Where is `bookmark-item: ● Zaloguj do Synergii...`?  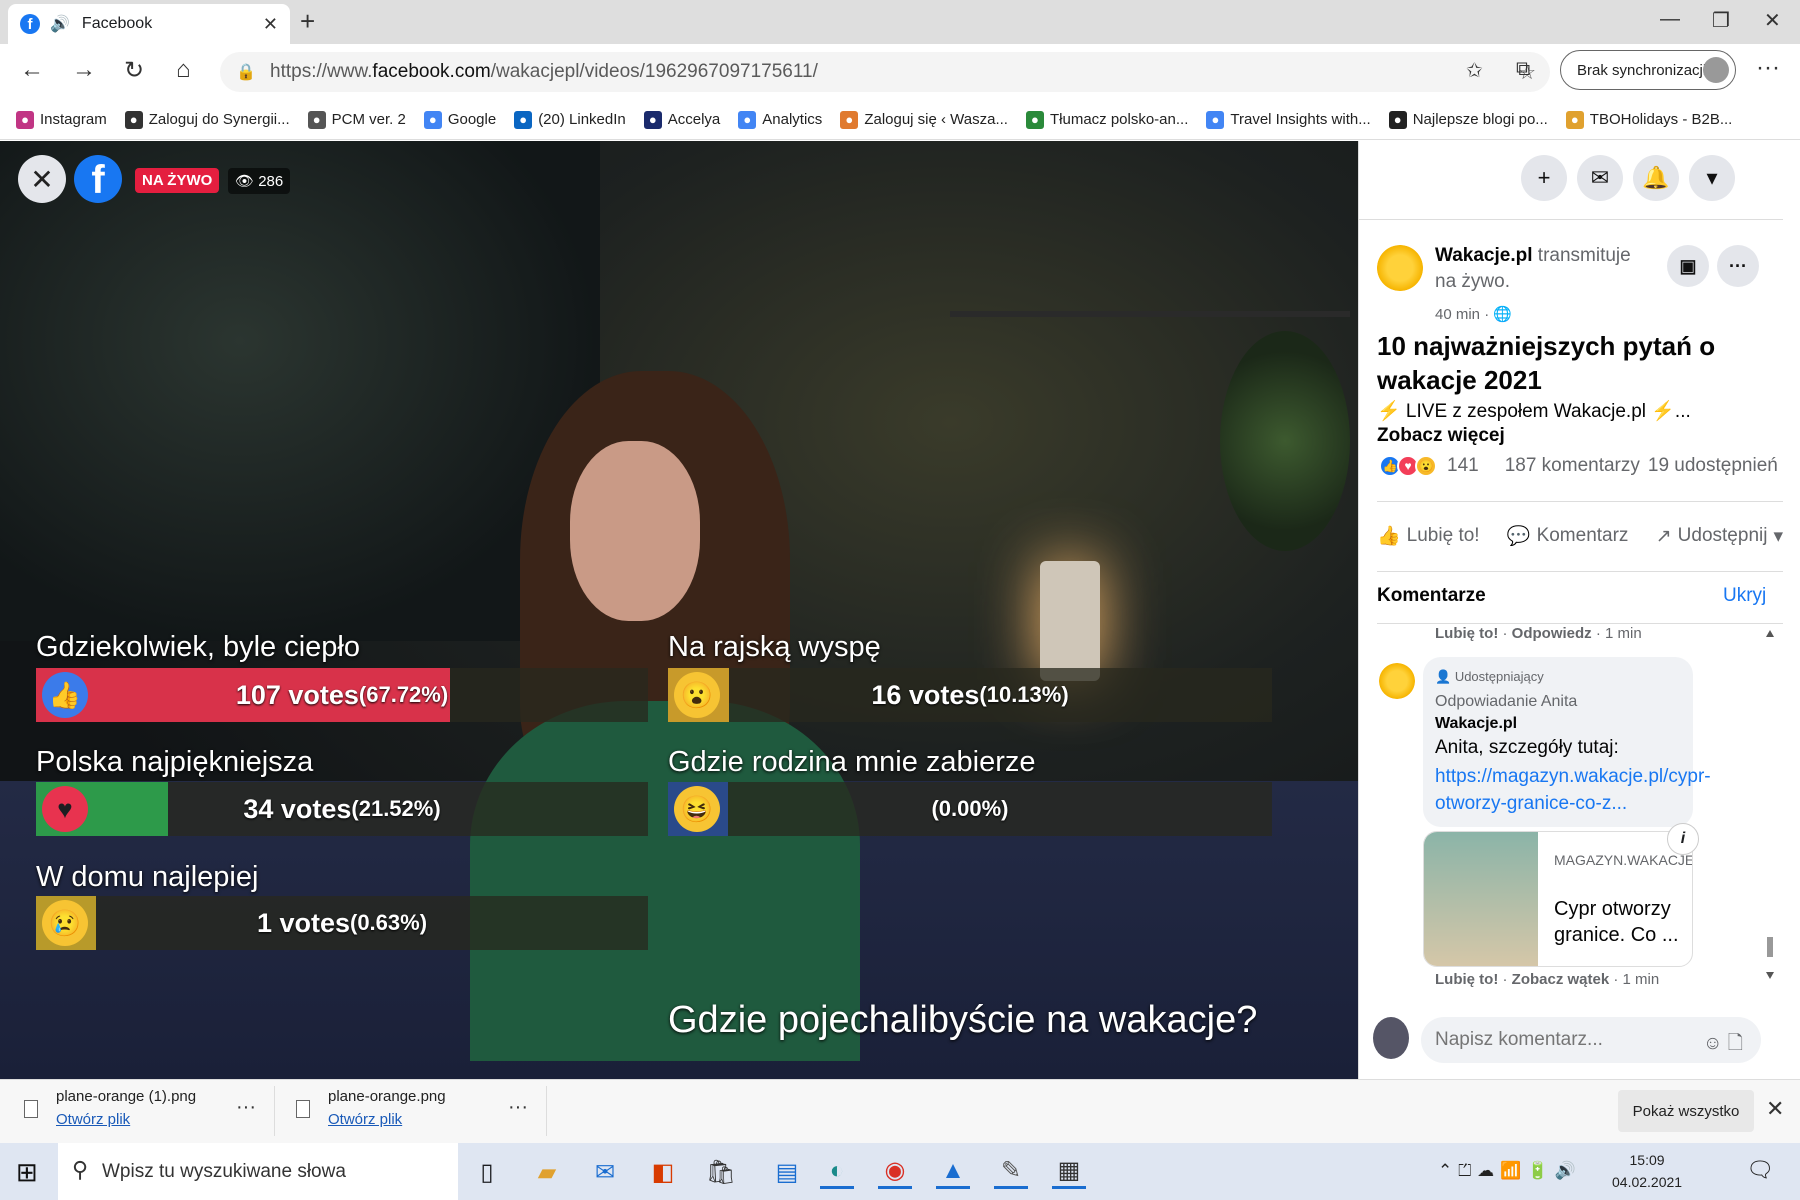 bookmark-item: ● Zaloguj do Synergii... is located at coordinates (207, 119).